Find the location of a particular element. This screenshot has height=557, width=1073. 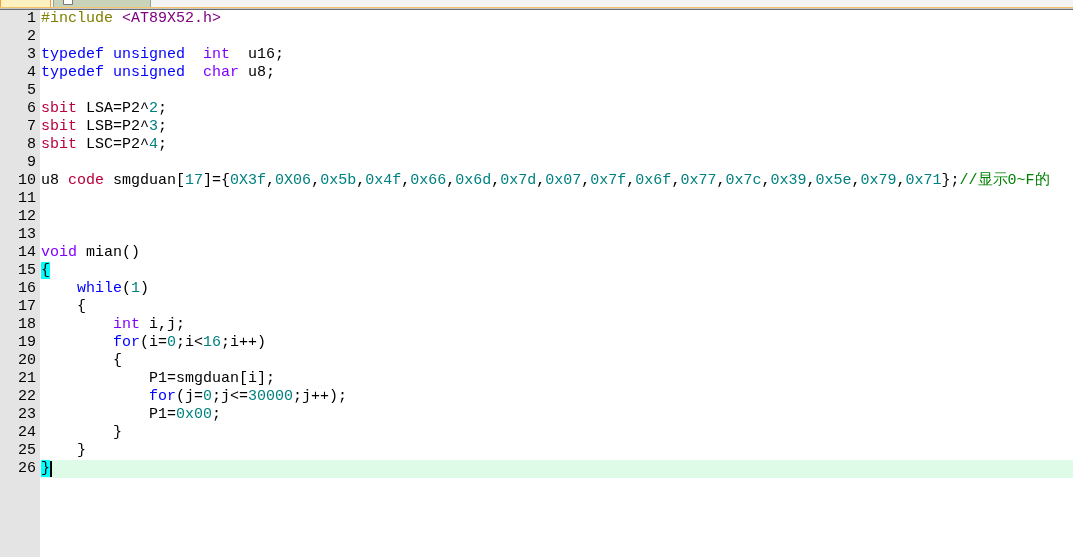

editor-tab is located at coordinates (102, 3).